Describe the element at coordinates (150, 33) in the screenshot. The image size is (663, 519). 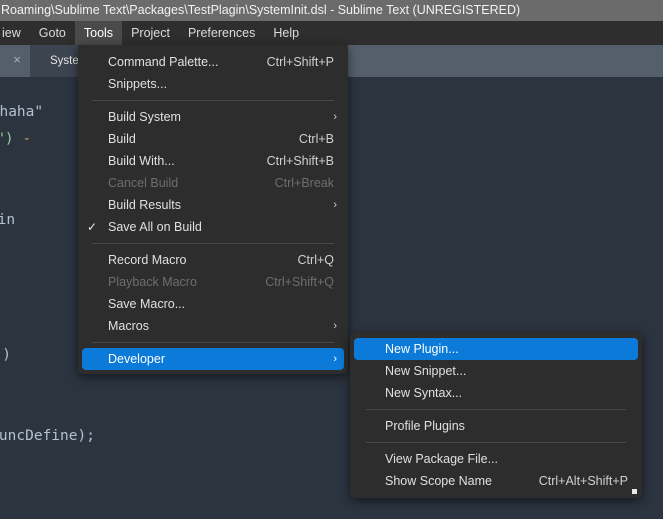
I see `menubar-item-project: Project` at that location.